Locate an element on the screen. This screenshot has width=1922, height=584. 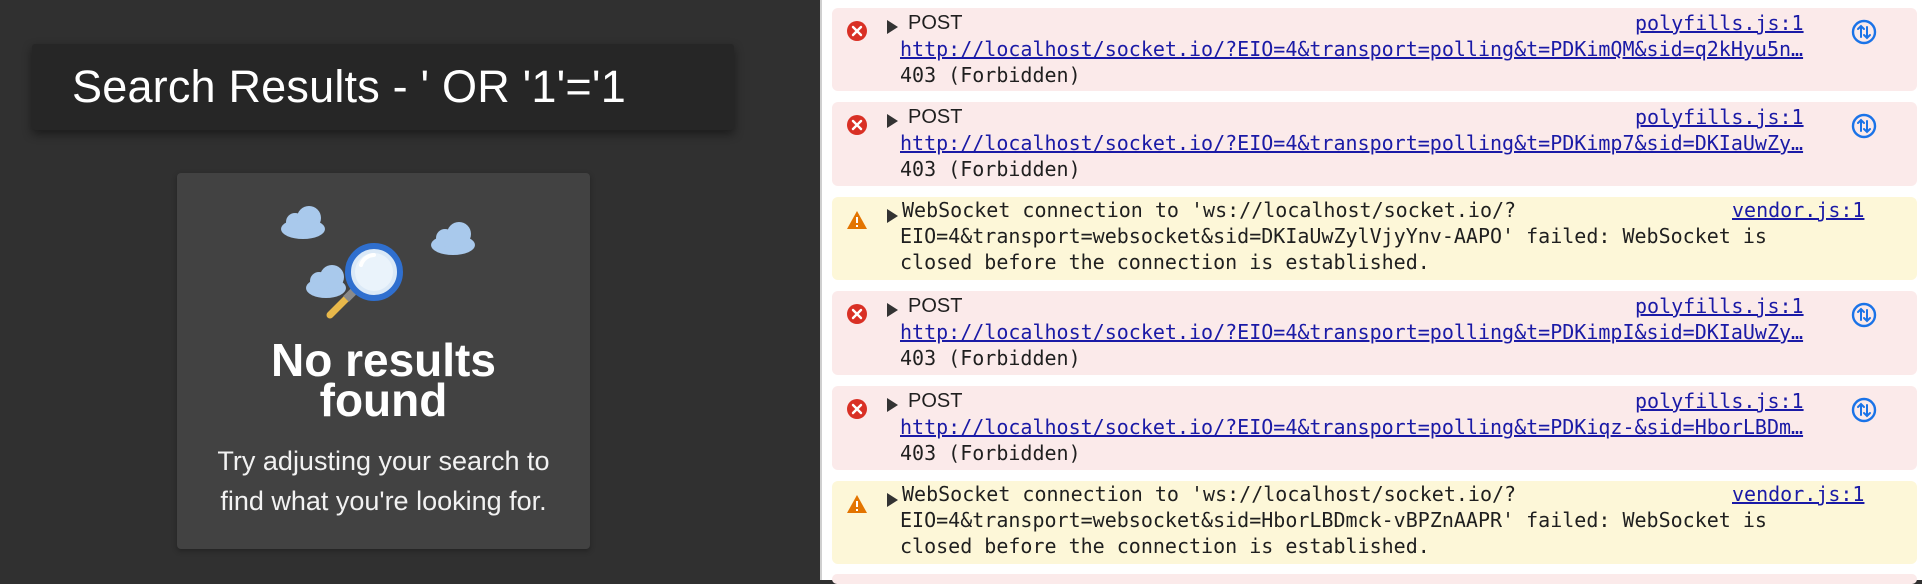
search-title-card: Search Results - ' OR '1'='1 is located at coordinates (383, 87).